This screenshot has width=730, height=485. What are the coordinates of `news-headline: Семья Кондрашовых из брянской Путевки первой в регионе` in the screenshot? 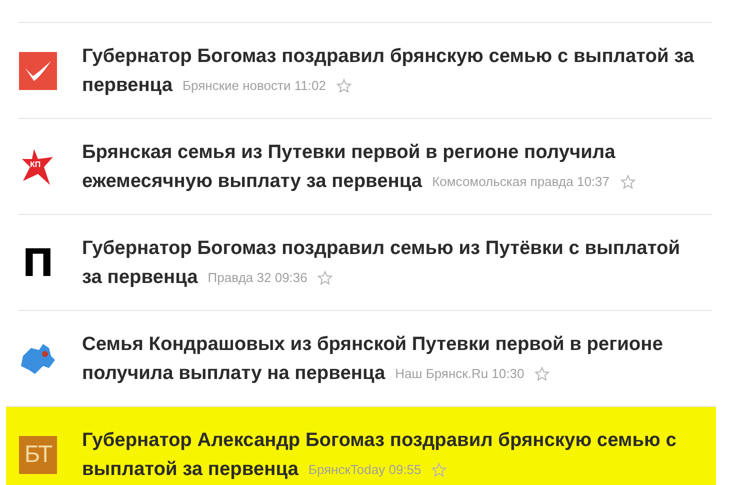 It's located at (372, 344).